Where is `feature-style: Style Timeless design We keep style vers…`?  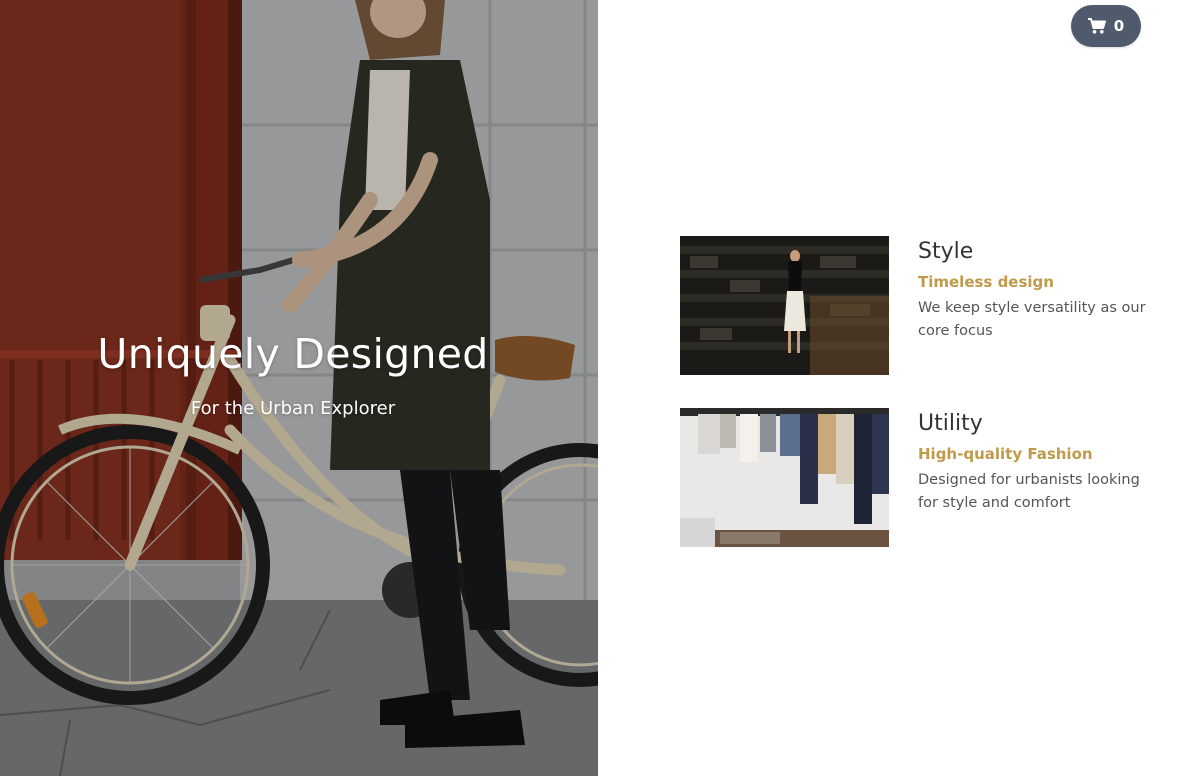 feature-style: Style Timeless design We keep style vers… is located at coordinates (915, 306).